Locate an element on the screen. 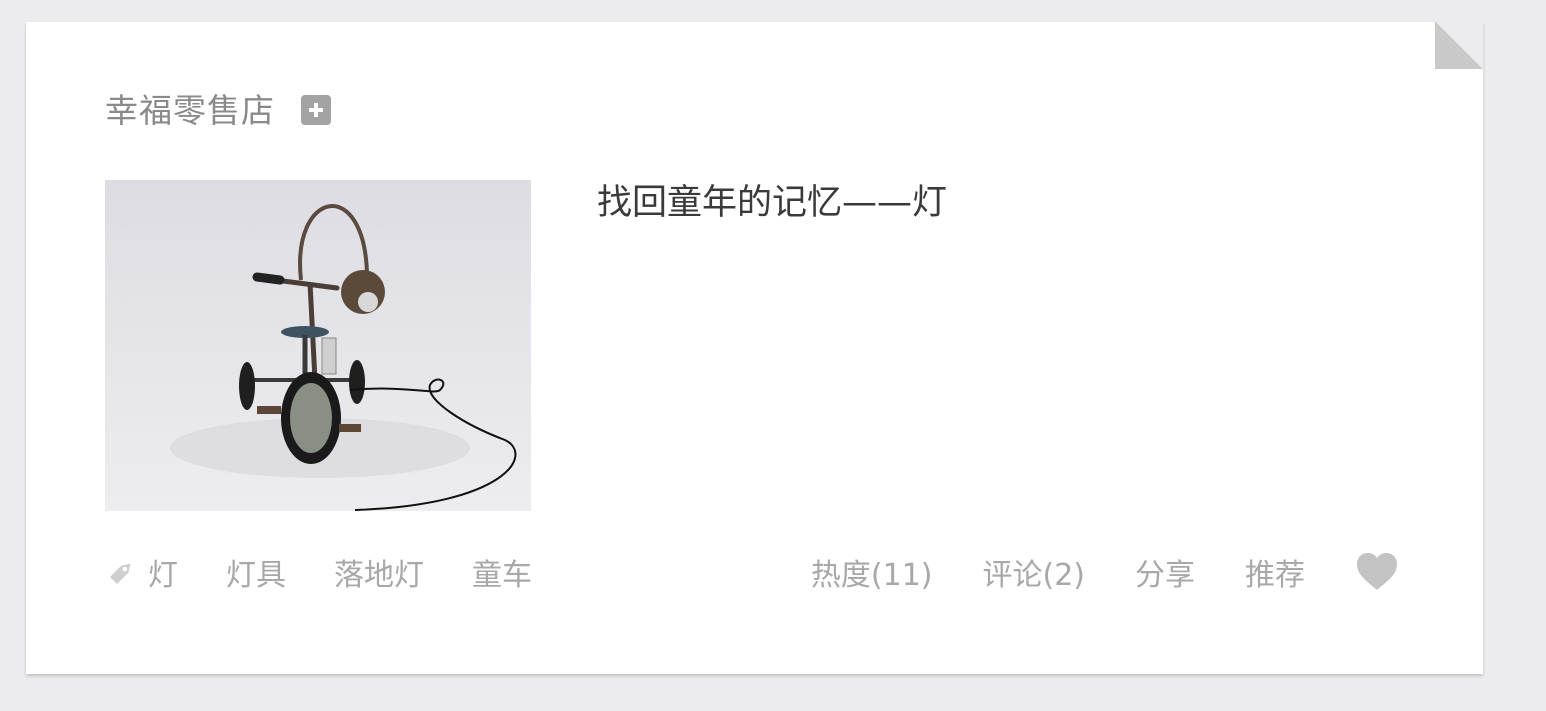  post-title: 找回童年的记忆——灯 is located at coordinates (772, 199).